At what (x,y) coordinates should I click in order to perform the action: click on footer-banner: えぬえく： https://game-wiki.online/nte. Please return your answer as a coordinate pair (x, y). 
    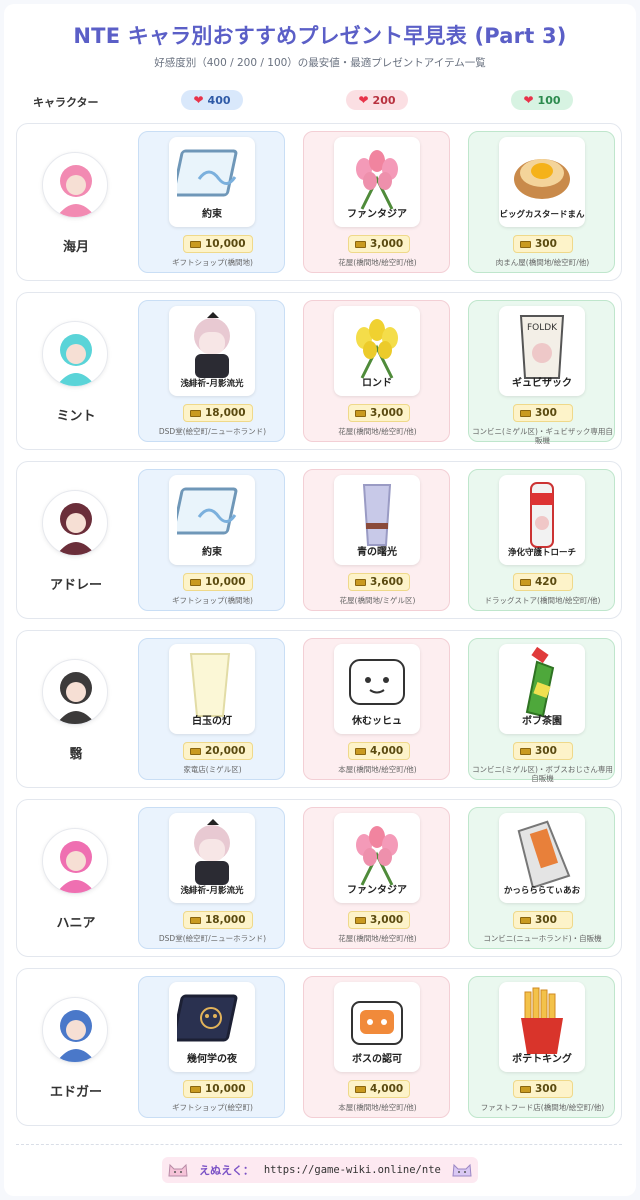
    Looking at the image, I should click on (320, 1170).